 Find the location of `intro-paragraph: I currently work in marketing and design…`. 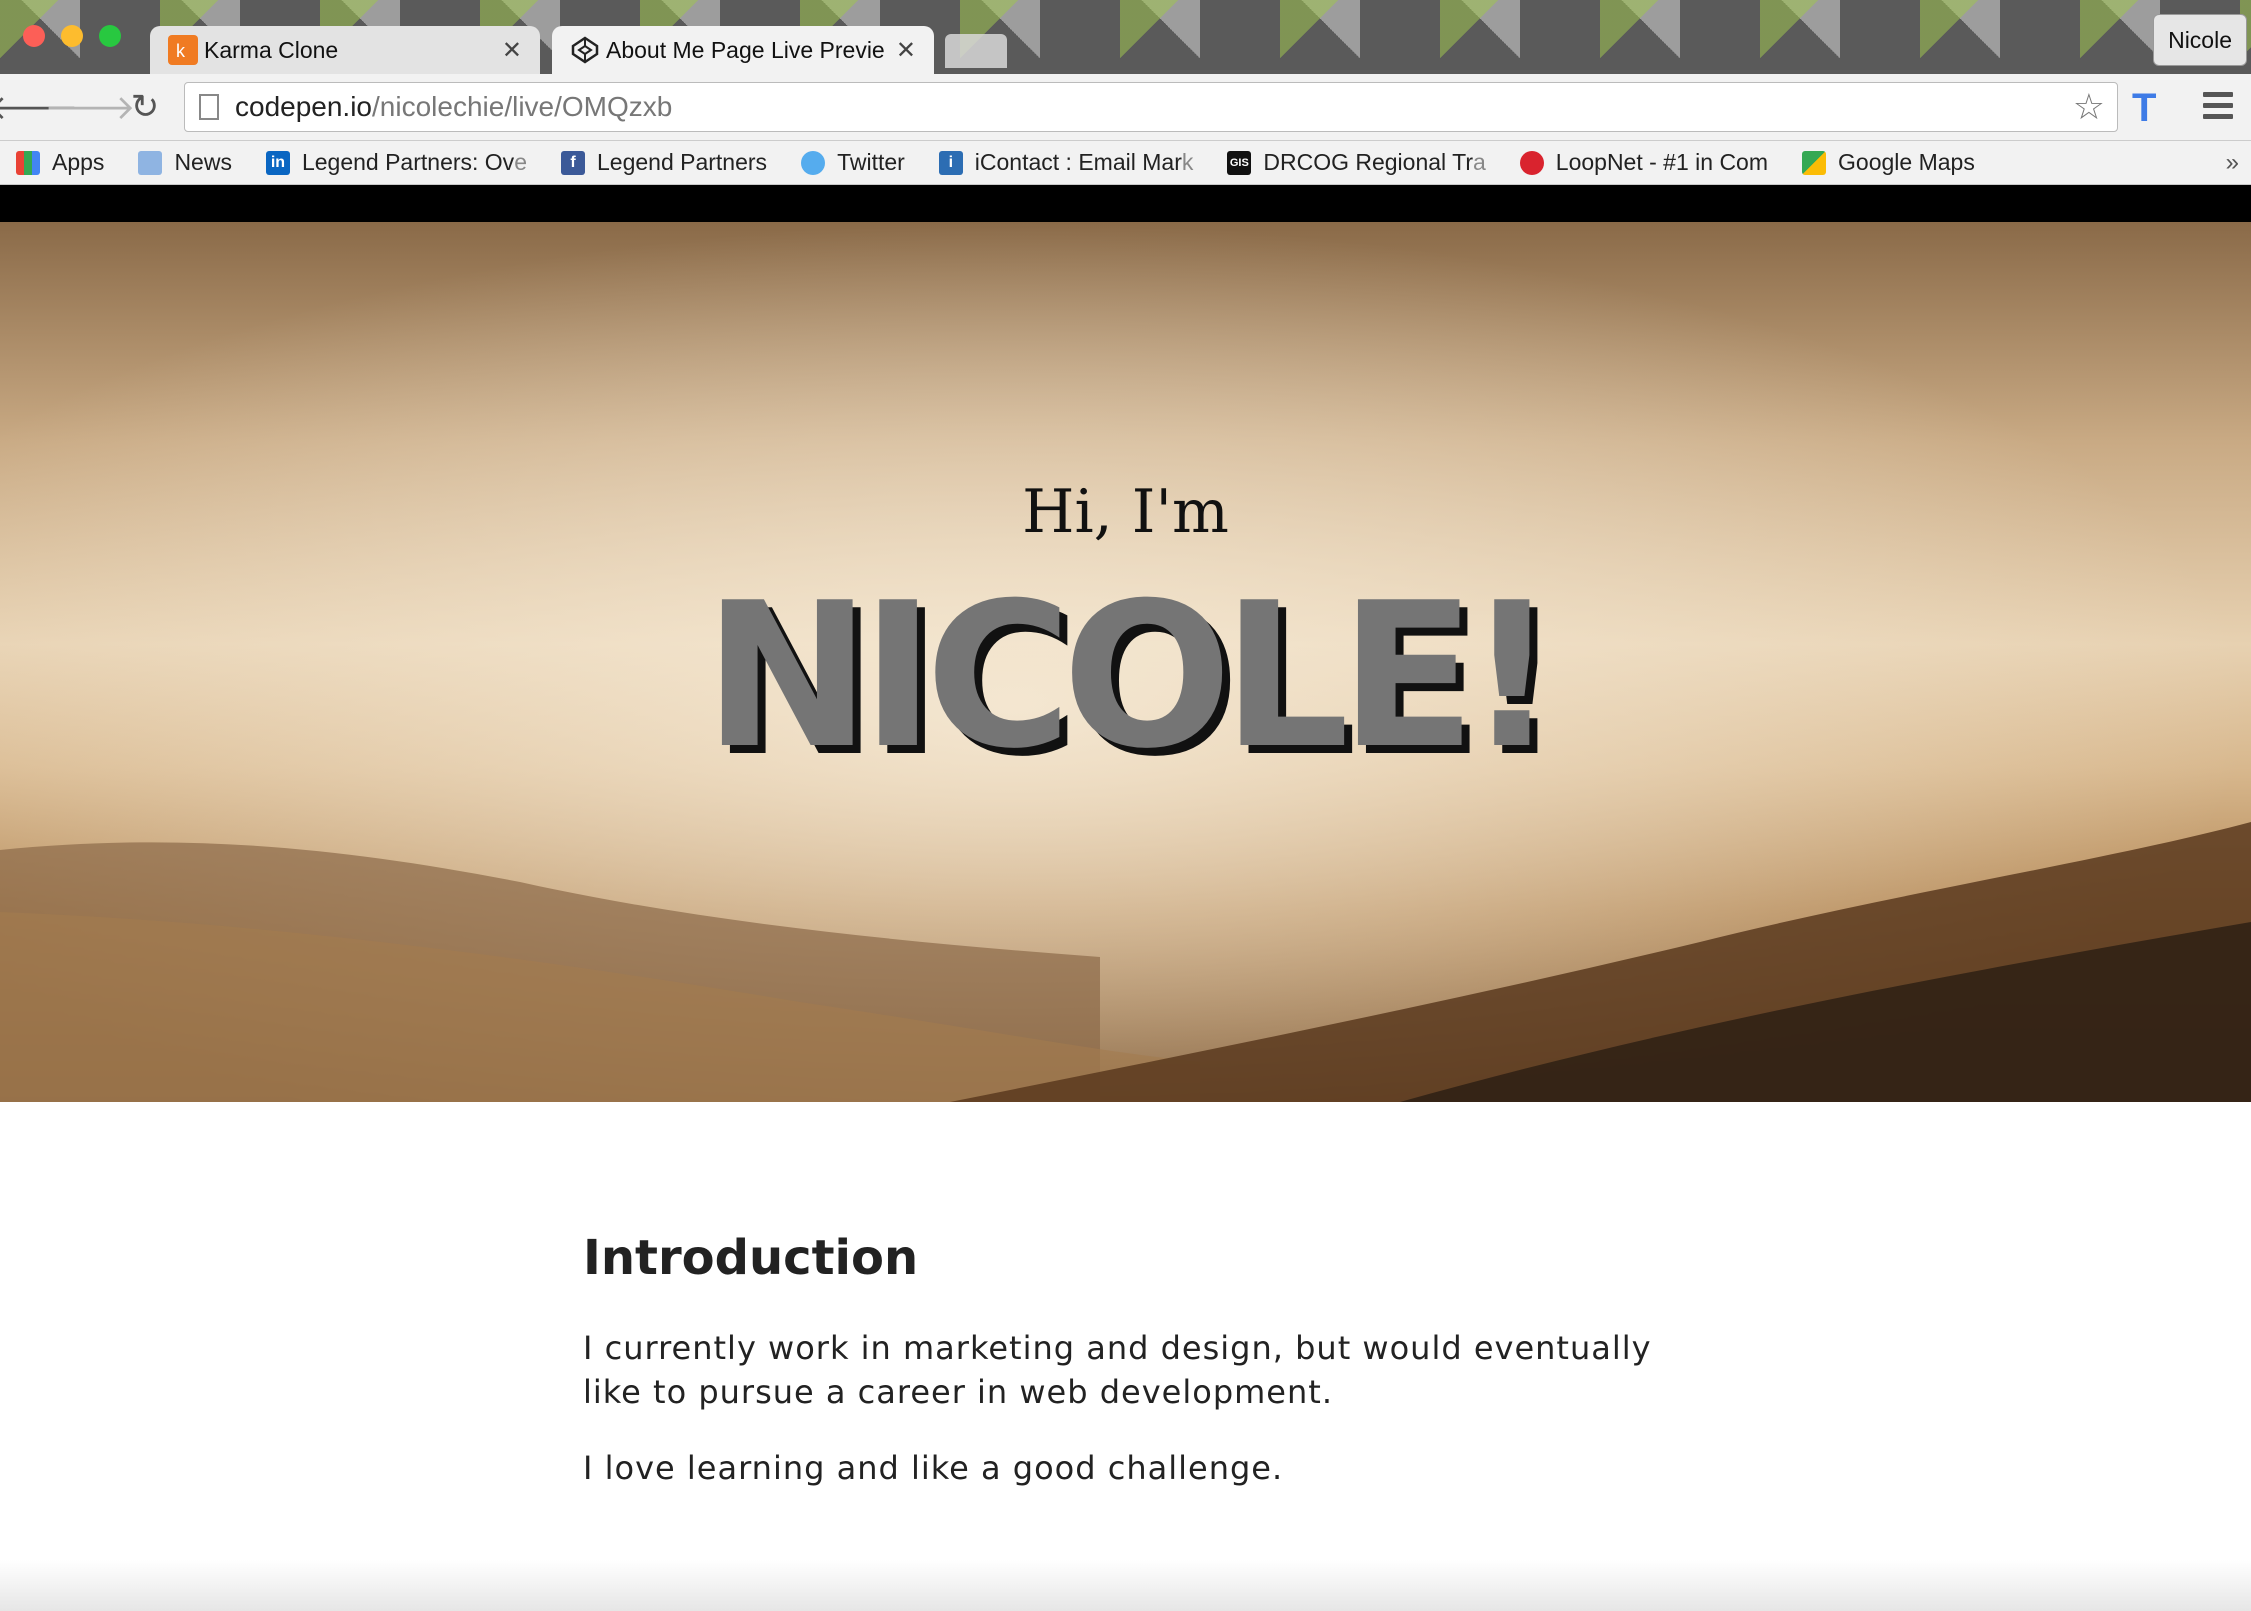

intro-paragraph: I currently work in marketing and design… is located at coordinates (1117, 1370).